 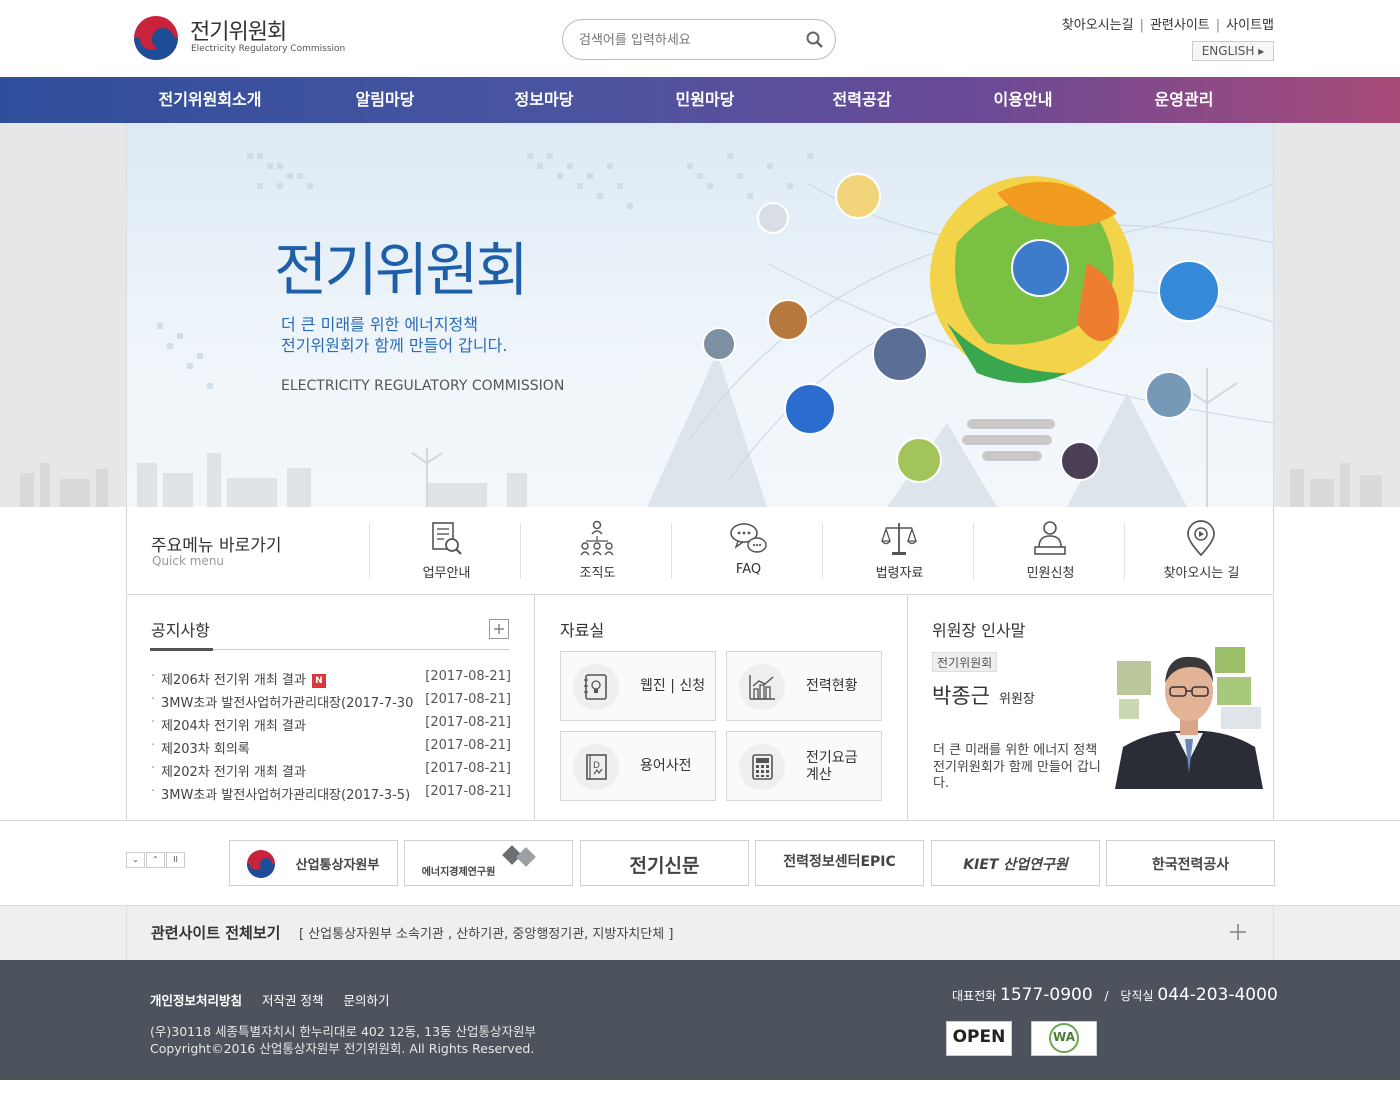 I want to click on library-item-label: 용어사전, so click(x=666, y=766).